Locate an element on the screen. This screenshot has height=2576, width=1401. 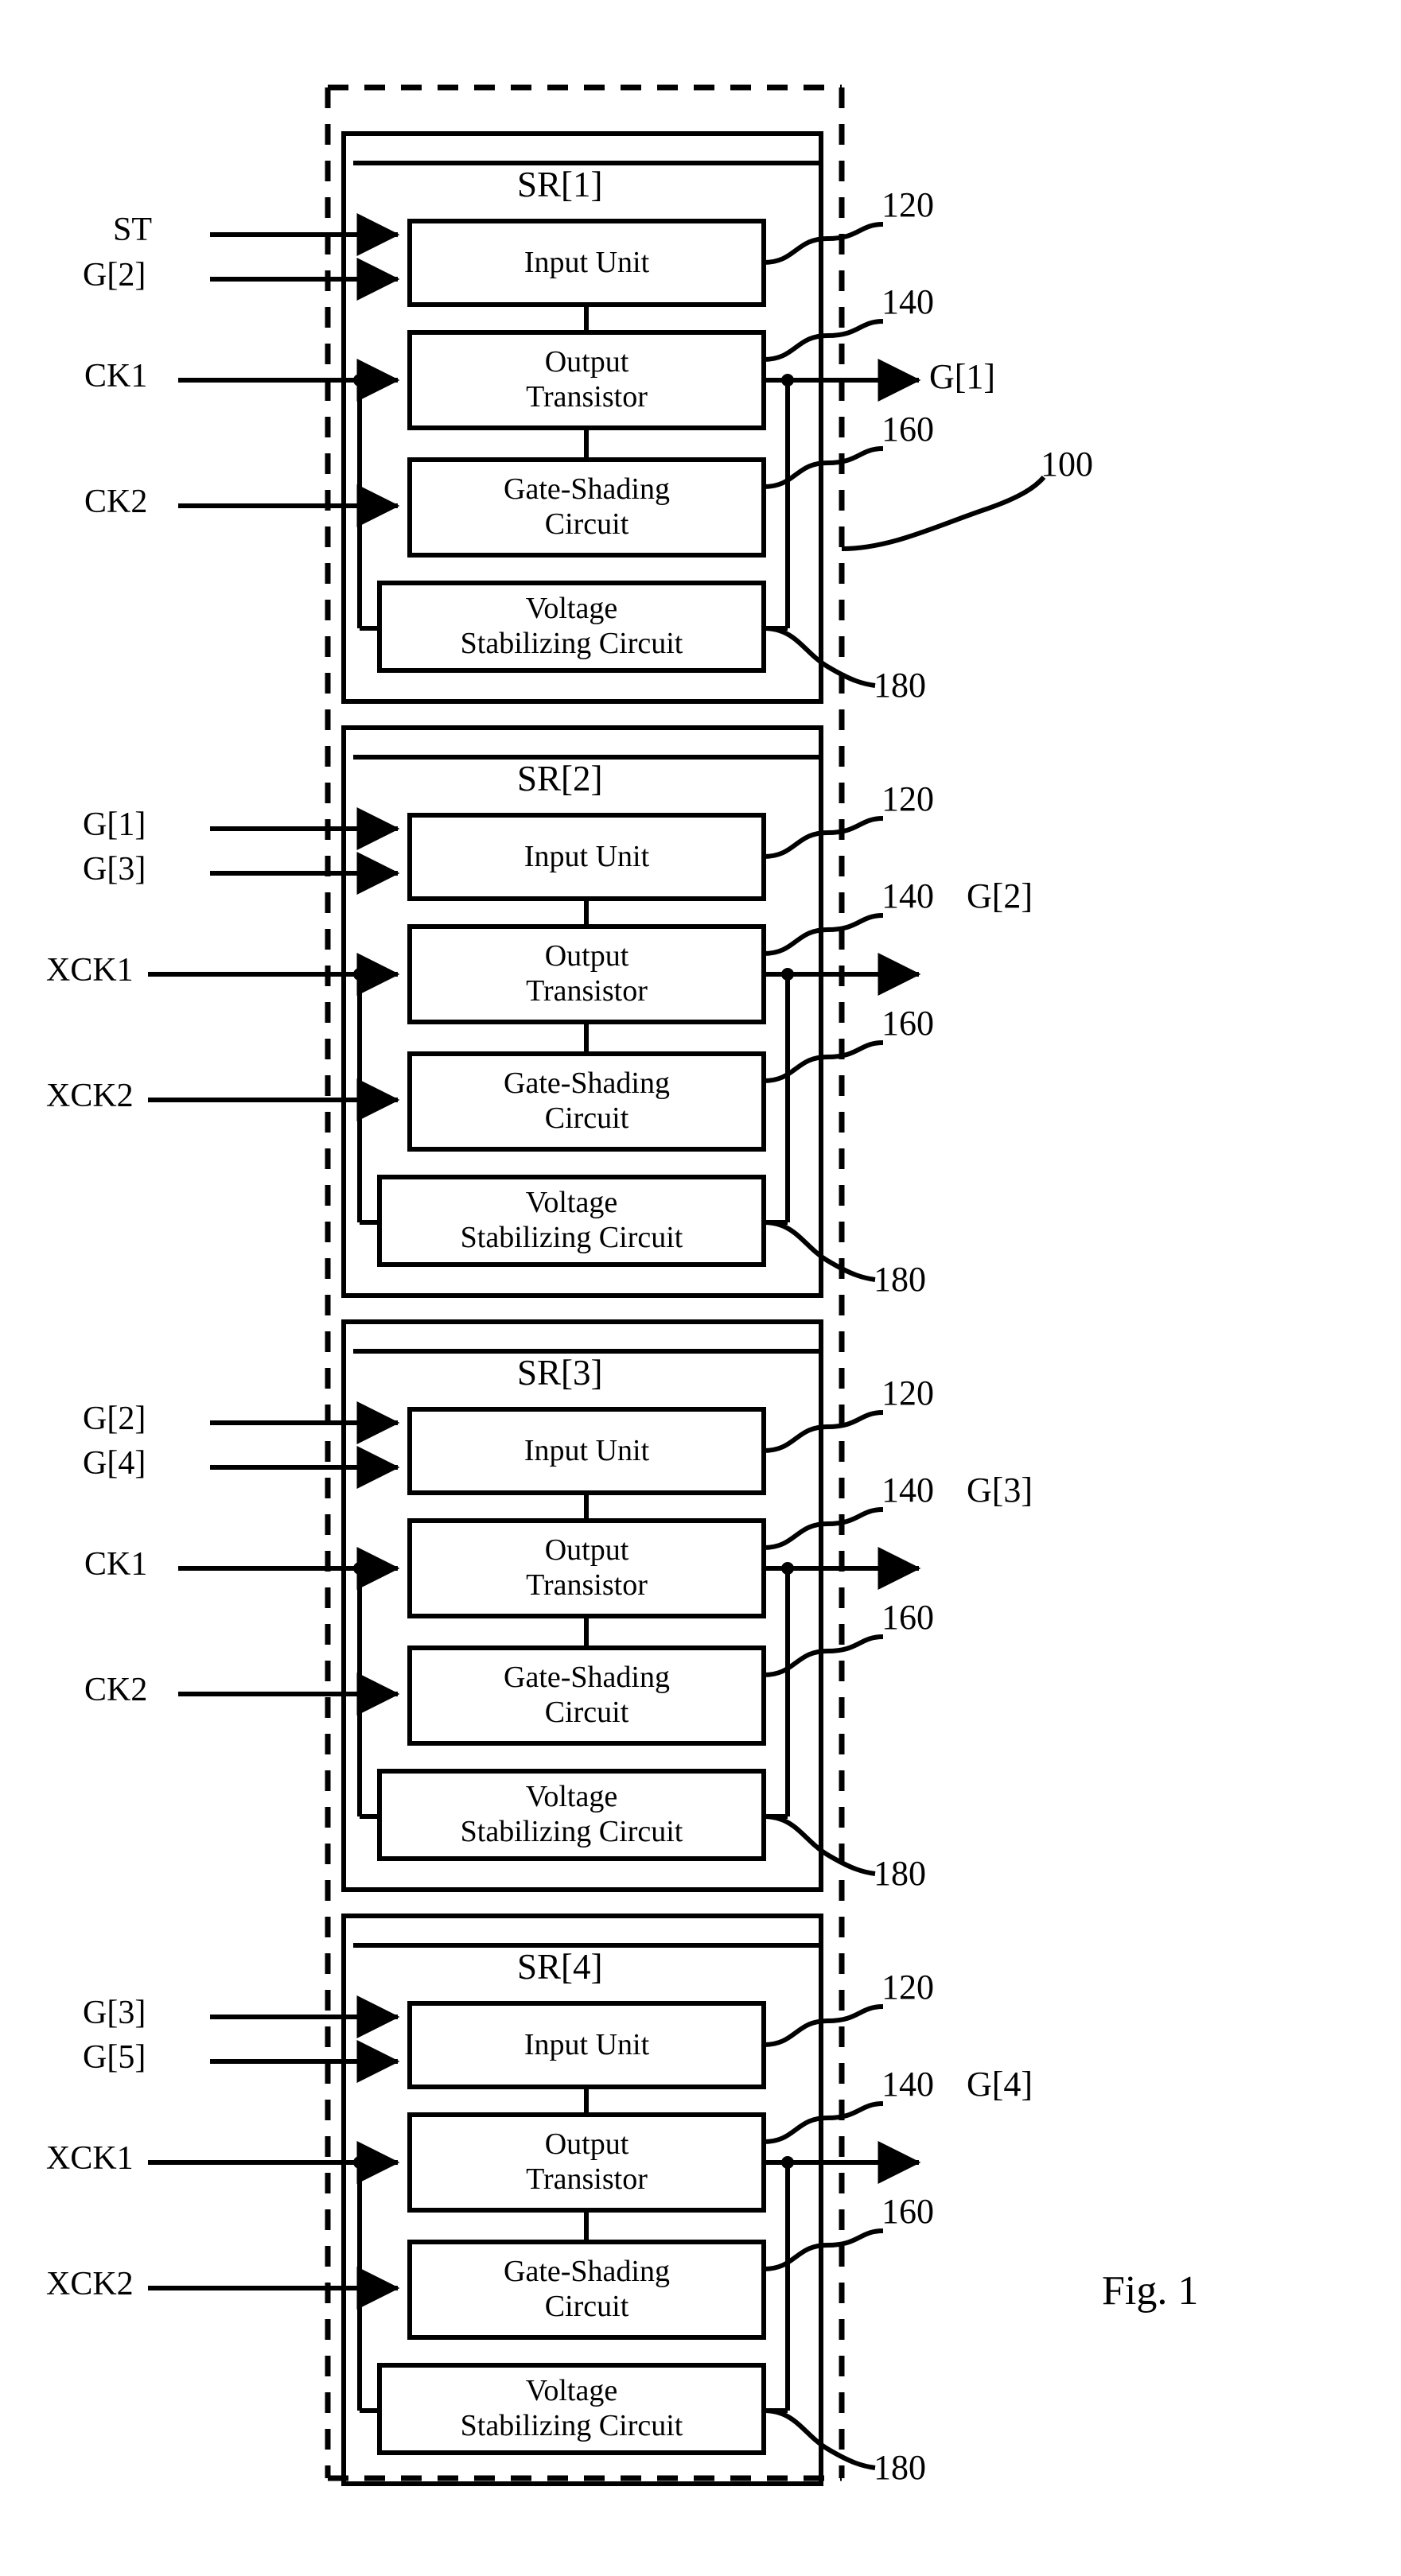
sr4-output-label-g4: G[4] is located at coordinates (1000, 2084).